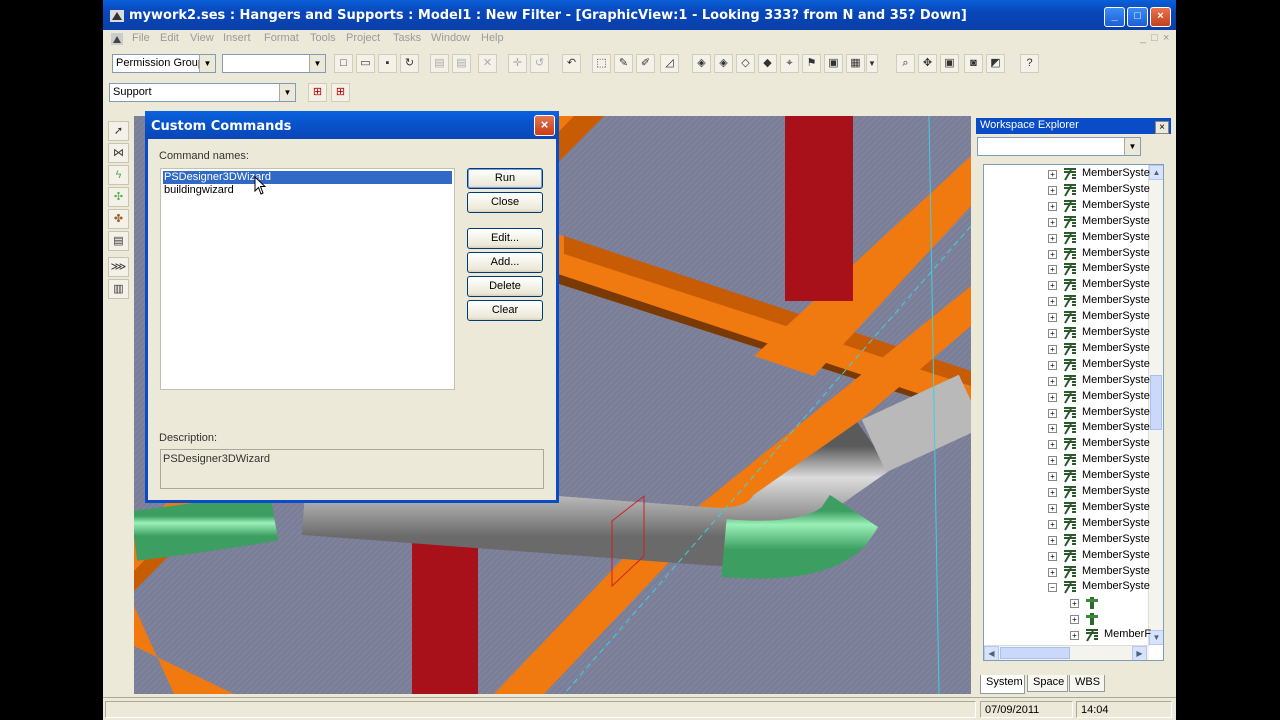 The width and height of the screenshot is (1280, 720). I want to click on zoom-area-icon: ▣, so click(949, 63).